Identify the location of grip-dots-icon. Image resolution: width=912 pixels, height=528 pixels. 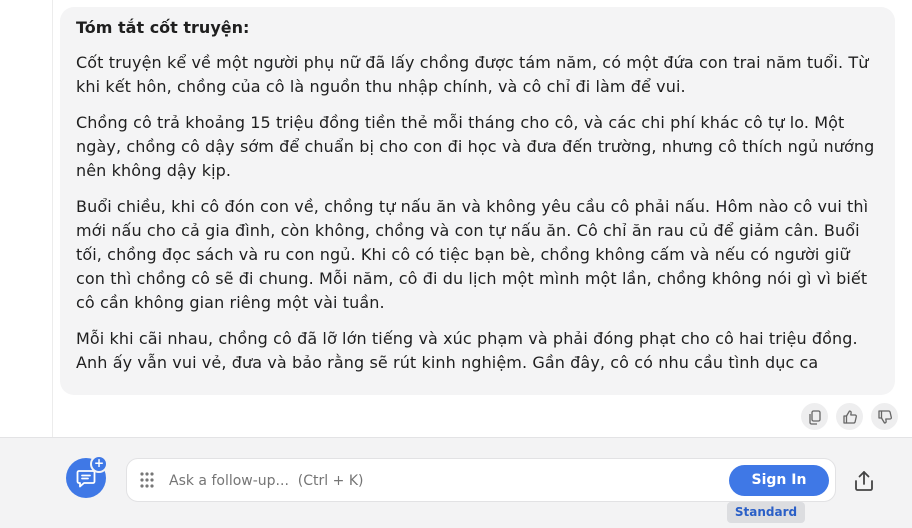
(147, 480).